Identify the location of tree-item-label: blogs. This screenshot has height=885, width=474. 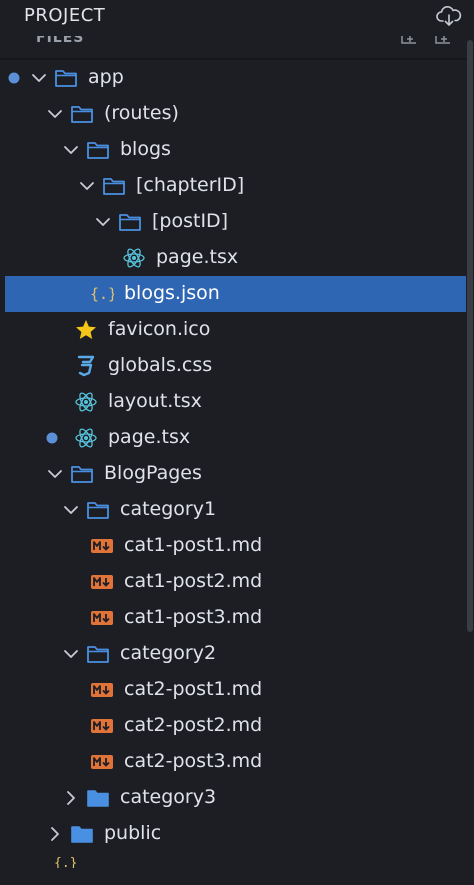
(145, 149).